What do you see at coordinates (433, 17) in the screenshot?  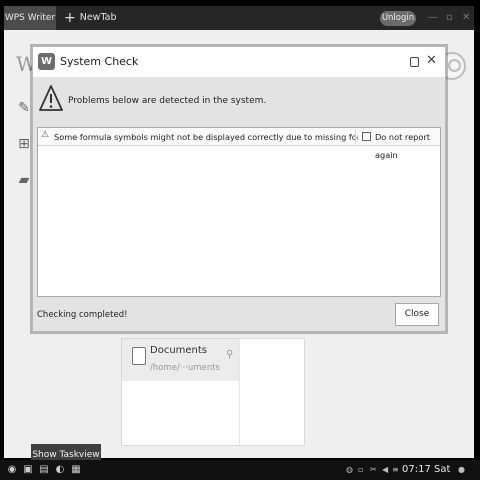 I see `minimize-icon: —` at bounding box center [433, 17].